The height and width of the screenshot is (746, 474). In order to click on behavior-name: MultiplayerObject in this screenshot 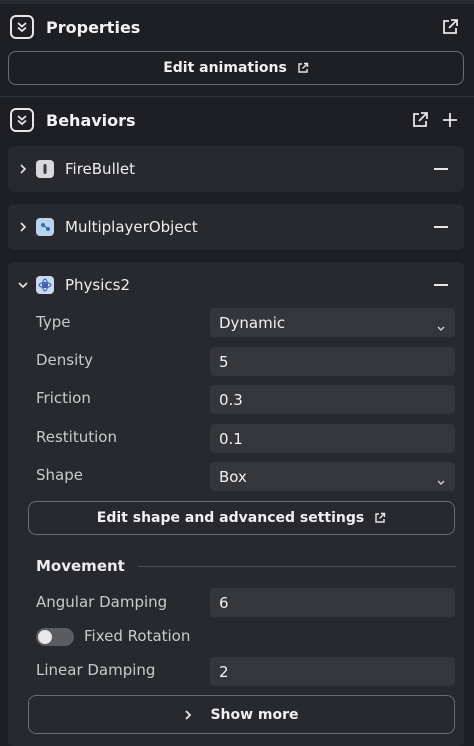, I will do `click(131, 227)`.